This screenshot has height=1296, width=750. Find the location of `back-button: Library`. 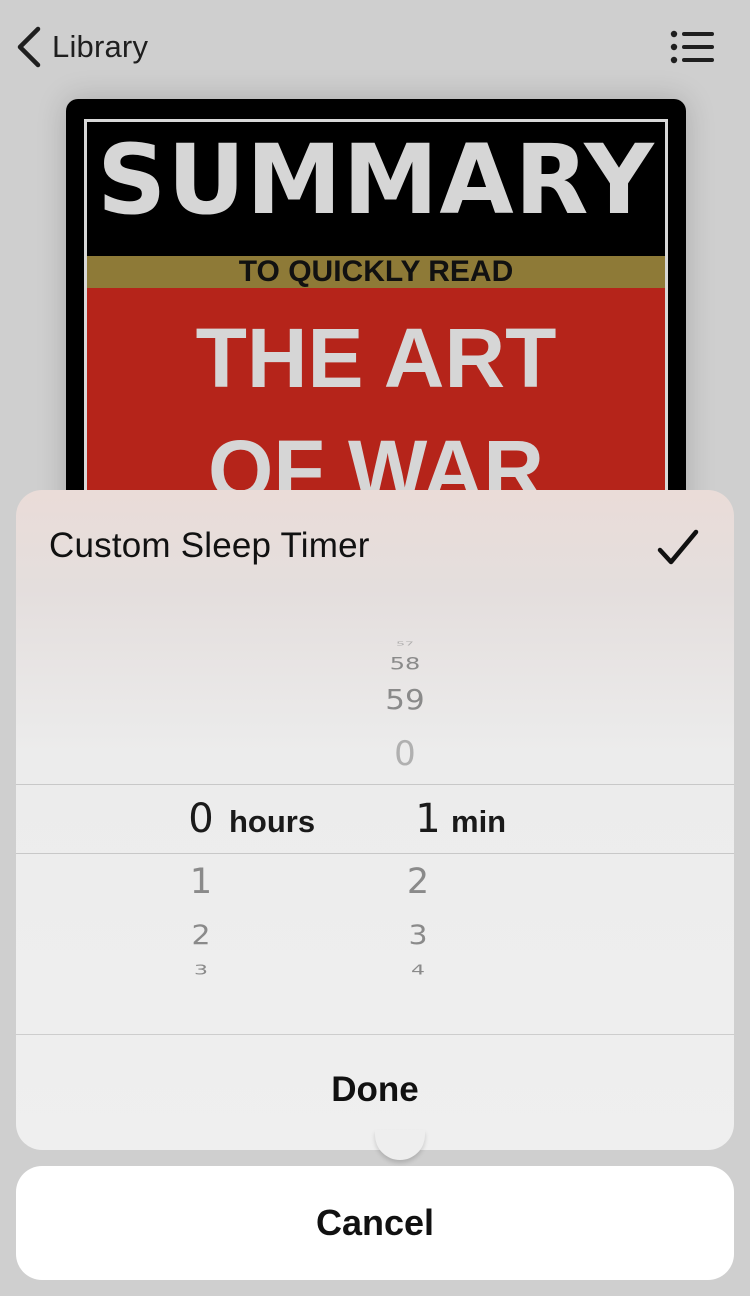

back-button: Library is located at coordinates (81, 47).